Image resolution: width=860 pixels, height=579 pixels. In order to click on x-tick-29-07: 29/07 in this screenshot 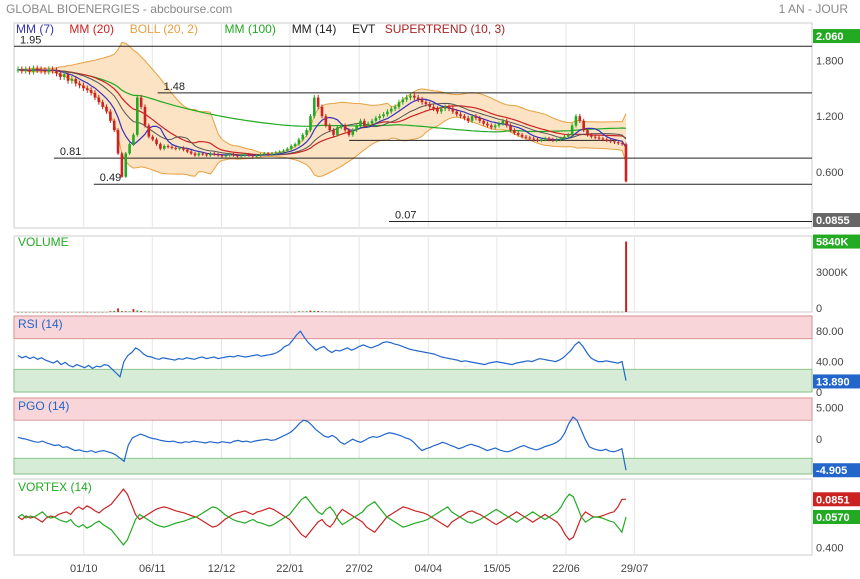, I will do `click(635, 569)`.